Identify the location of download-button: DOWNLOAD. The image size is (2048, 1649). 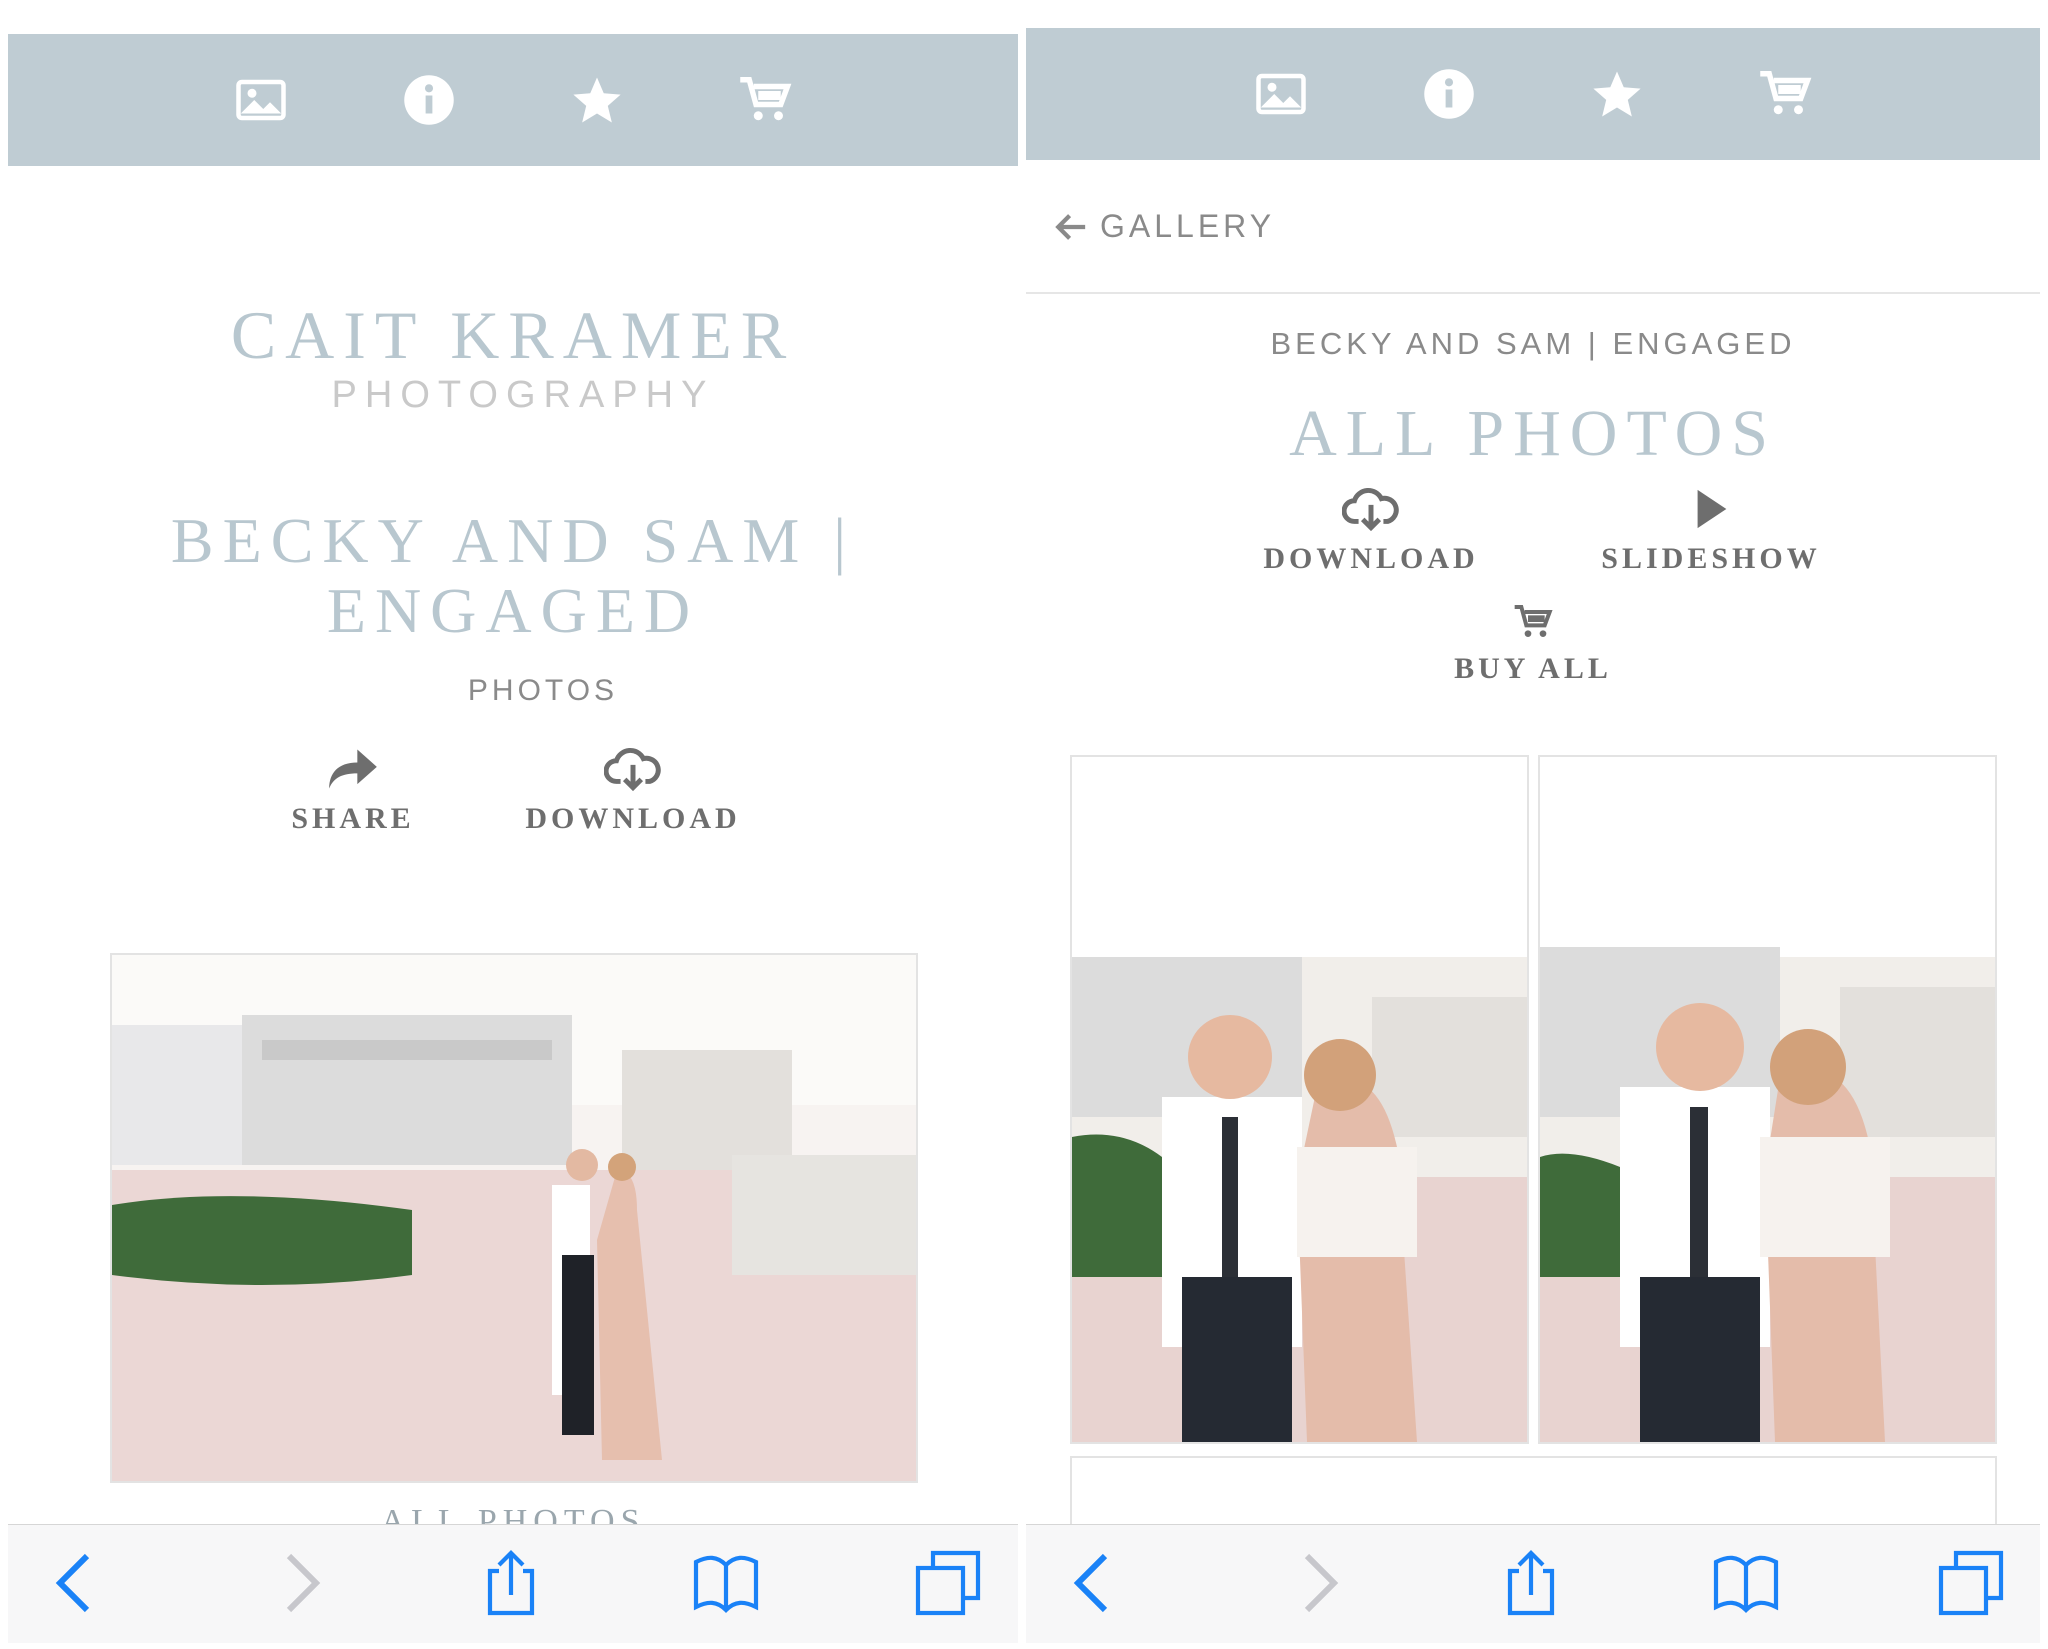
(633, 791).